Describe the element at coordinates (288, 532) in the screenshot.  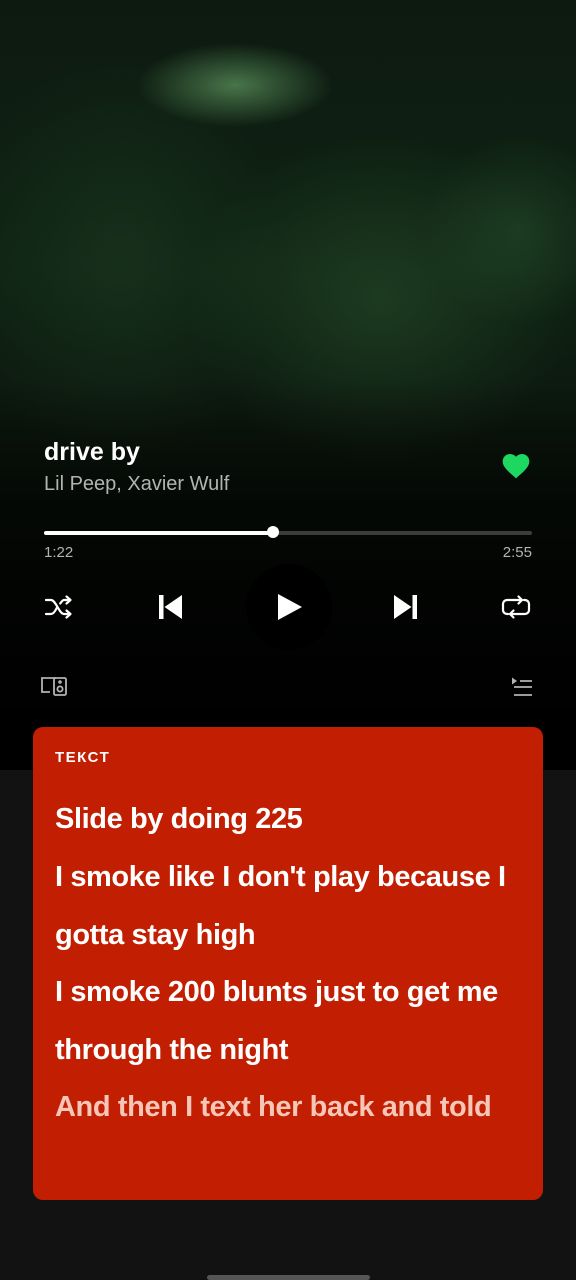
I see `progress-bar` at that location.